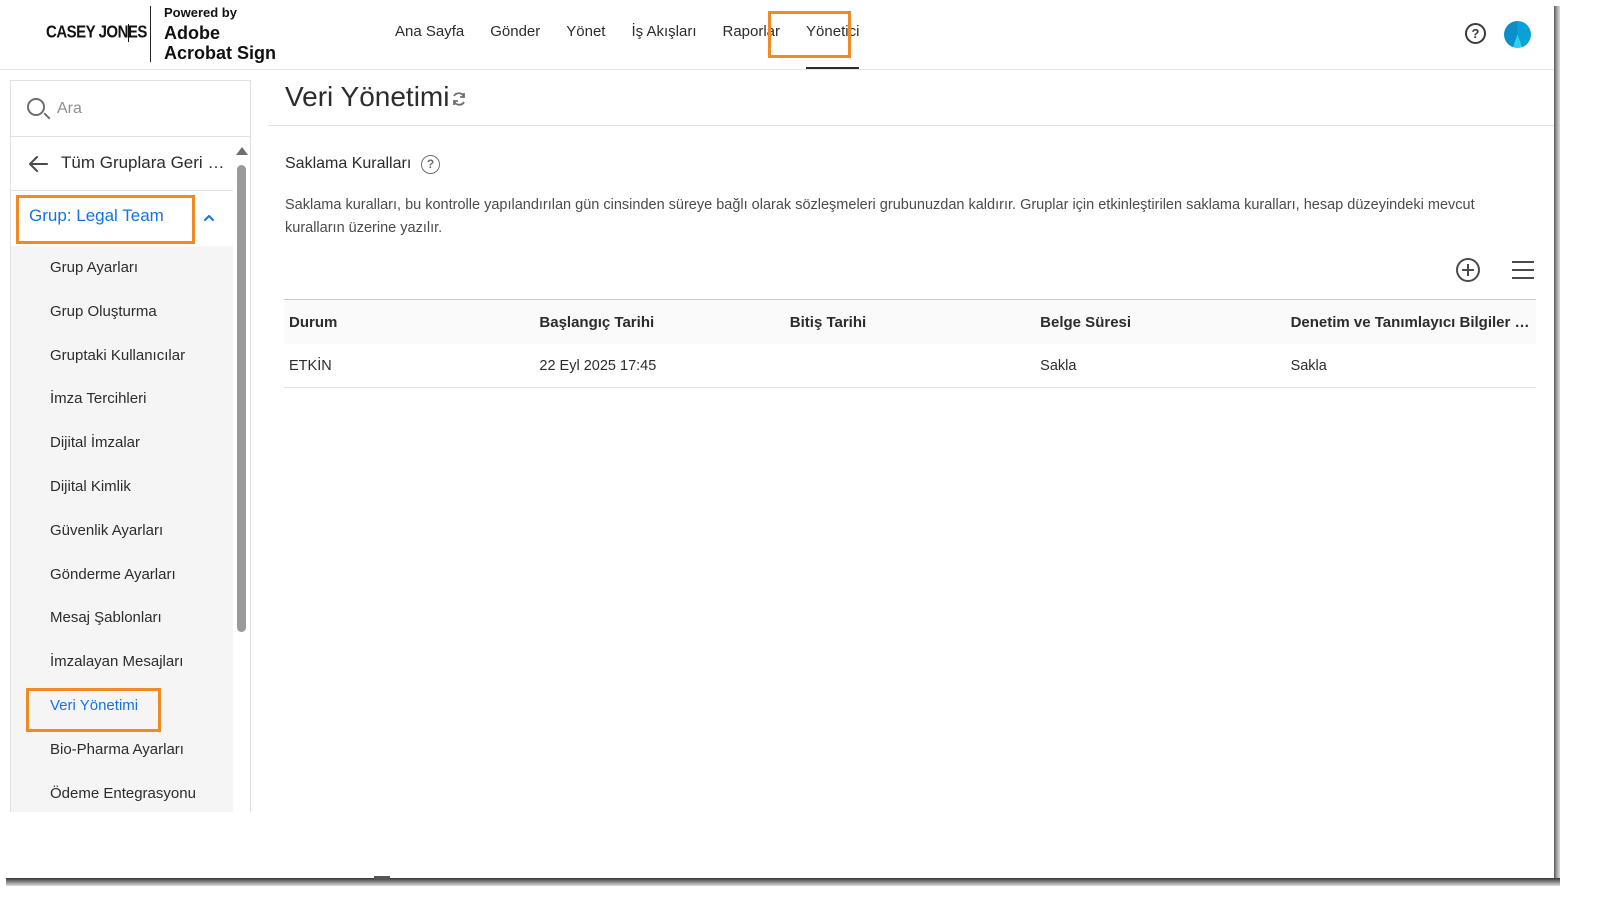  What do you see at coordinates (911, 98) in the screenshot?
I see `page-title-bar: Veri Yönetimi` at bounding box center [911, 98].